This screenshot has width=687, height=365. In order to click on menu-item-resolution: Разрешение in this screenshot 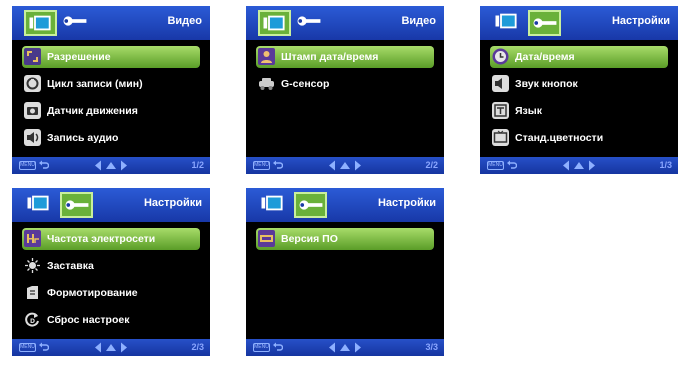, I will do `click(111, 57)`.